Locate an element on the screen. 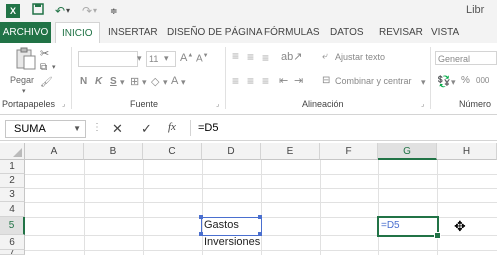  increase-indent-icon: ⇥ is located at coordinates (298, 80).